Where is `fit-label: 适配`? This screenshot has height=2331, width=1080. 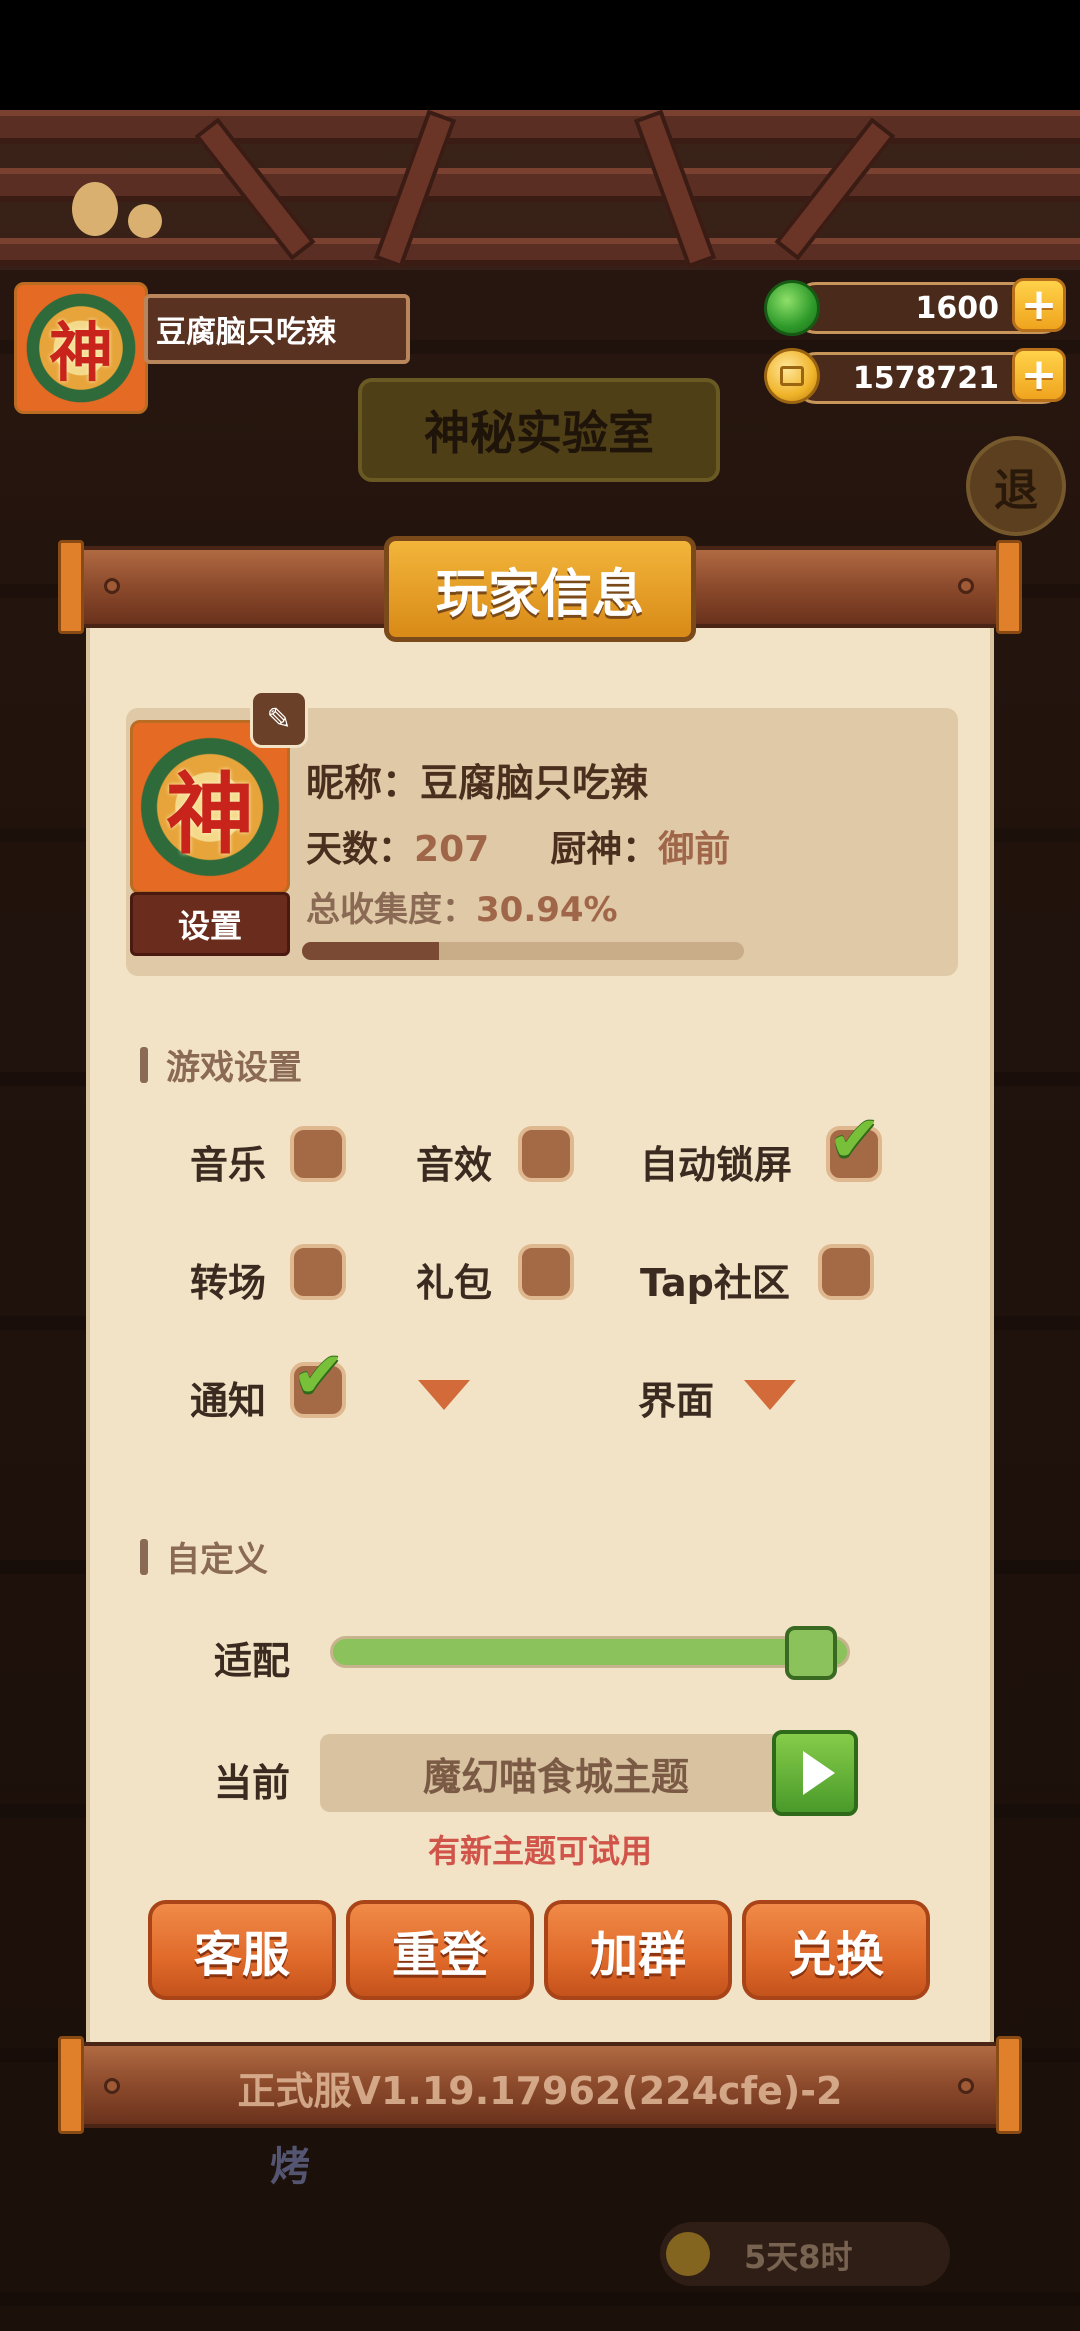
fit-label: 适配 is located at coordinates (252, 1661).